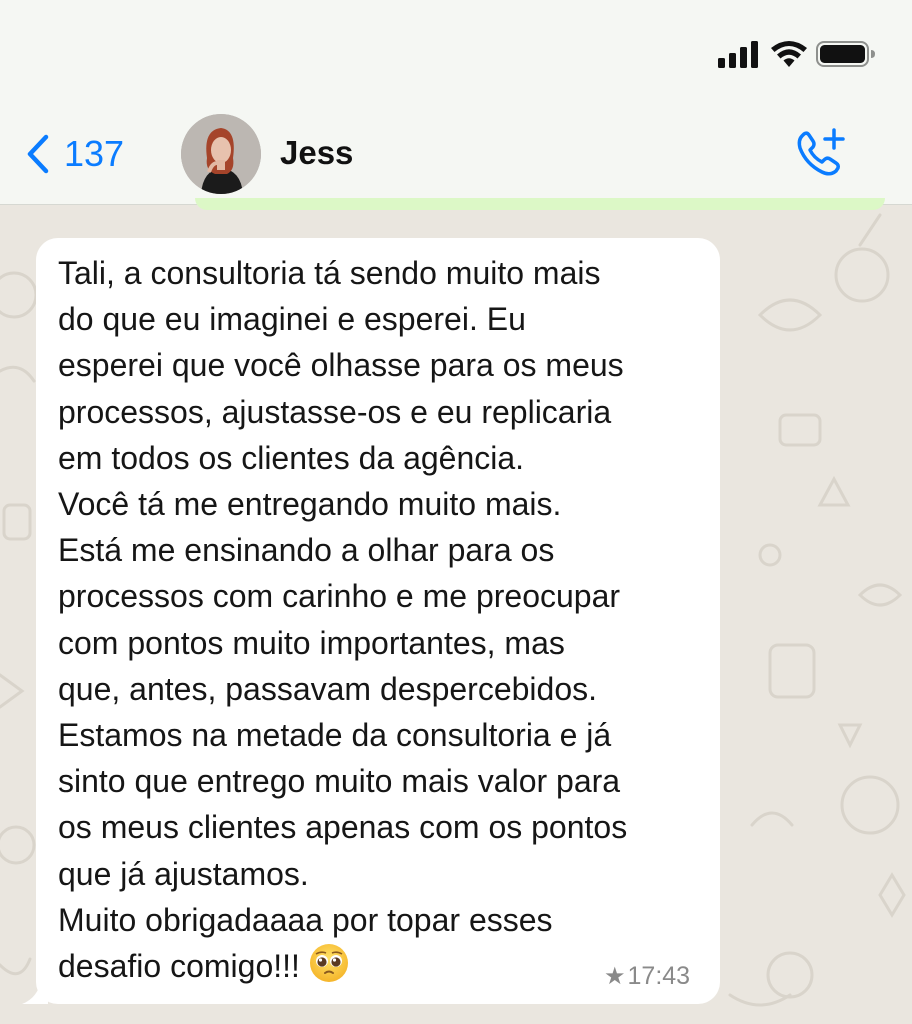 This screenshot has width=912, height=1024. What do you see at coordinates (456, 52) in the screenshot?
I see `status-bar` at bounding box center [456, 52].